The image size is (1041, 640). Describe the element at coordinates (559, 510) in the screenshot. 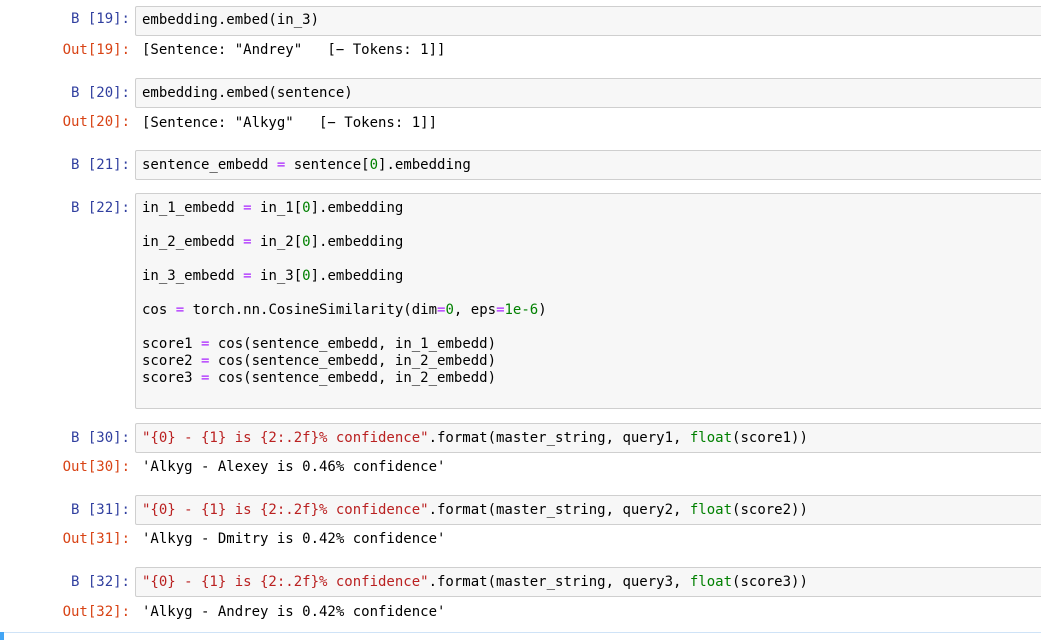

I see `code-token: .format(master_string, query2,` at that location.